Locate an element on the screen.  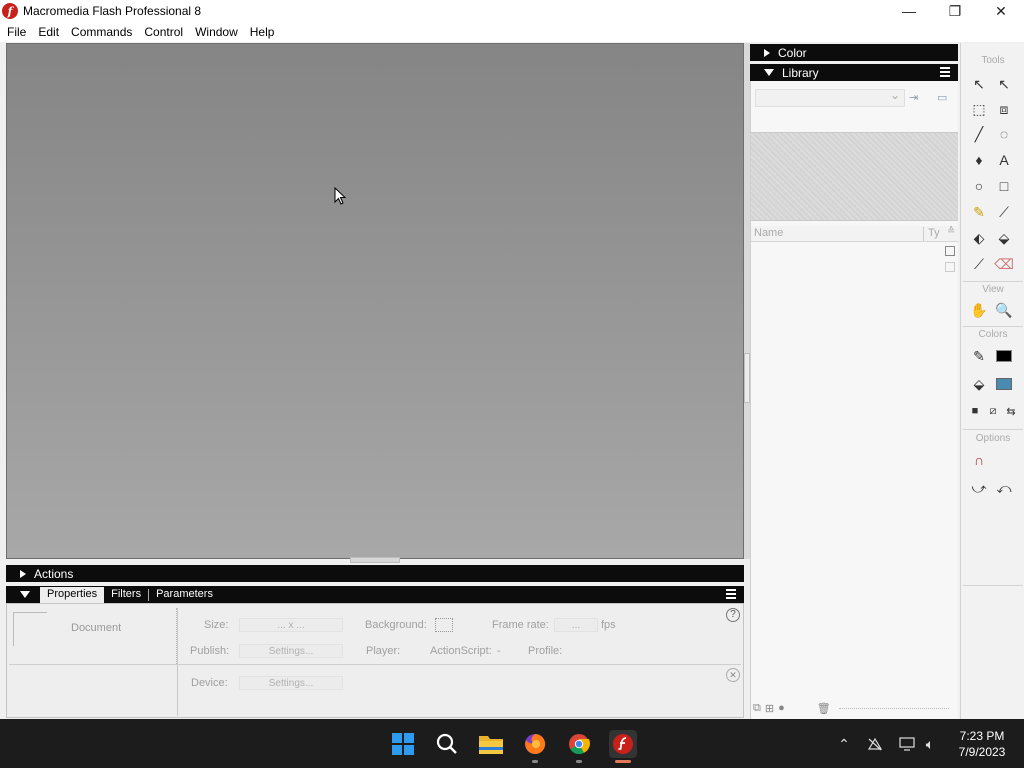
eyedropper-tool-icon: ⟋ is located at coordinates (979, 264).